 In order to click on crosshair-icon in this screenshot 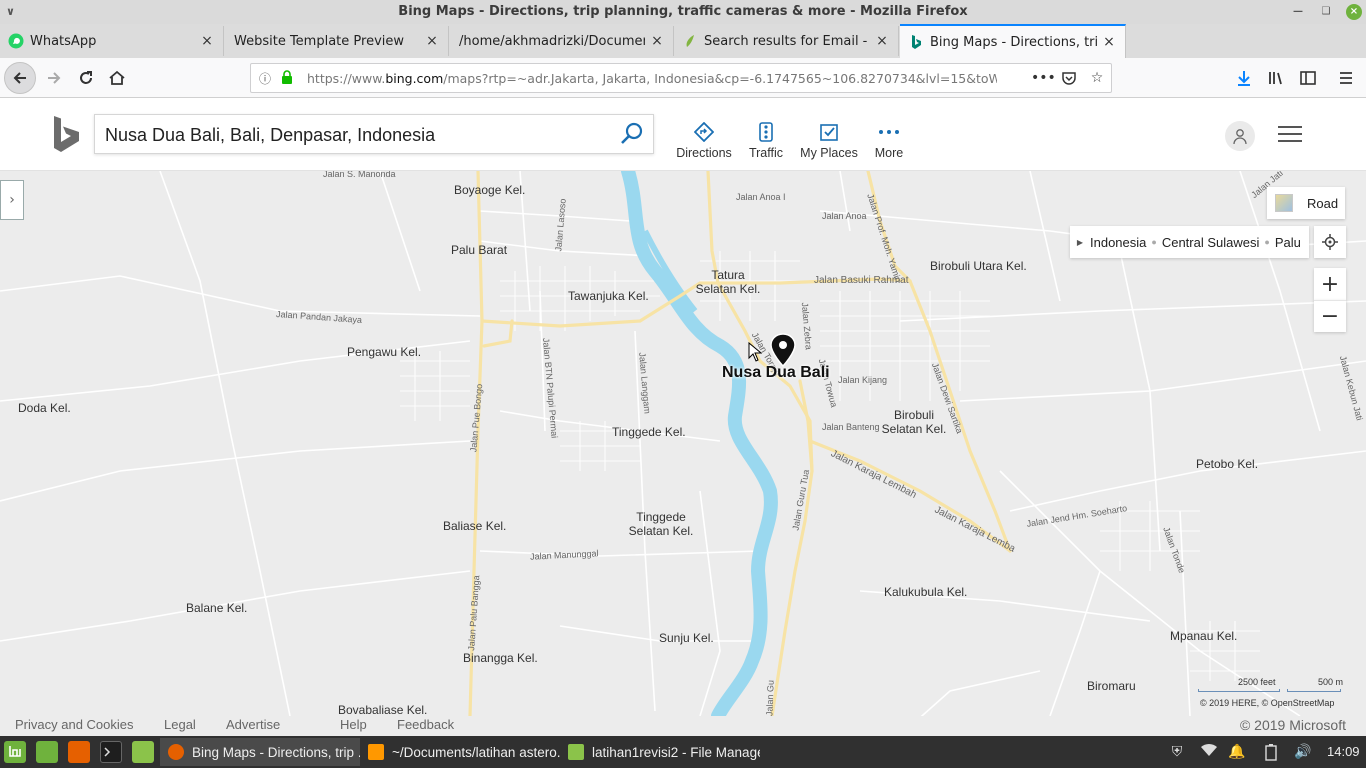, I will do `click(1330, 242)`.